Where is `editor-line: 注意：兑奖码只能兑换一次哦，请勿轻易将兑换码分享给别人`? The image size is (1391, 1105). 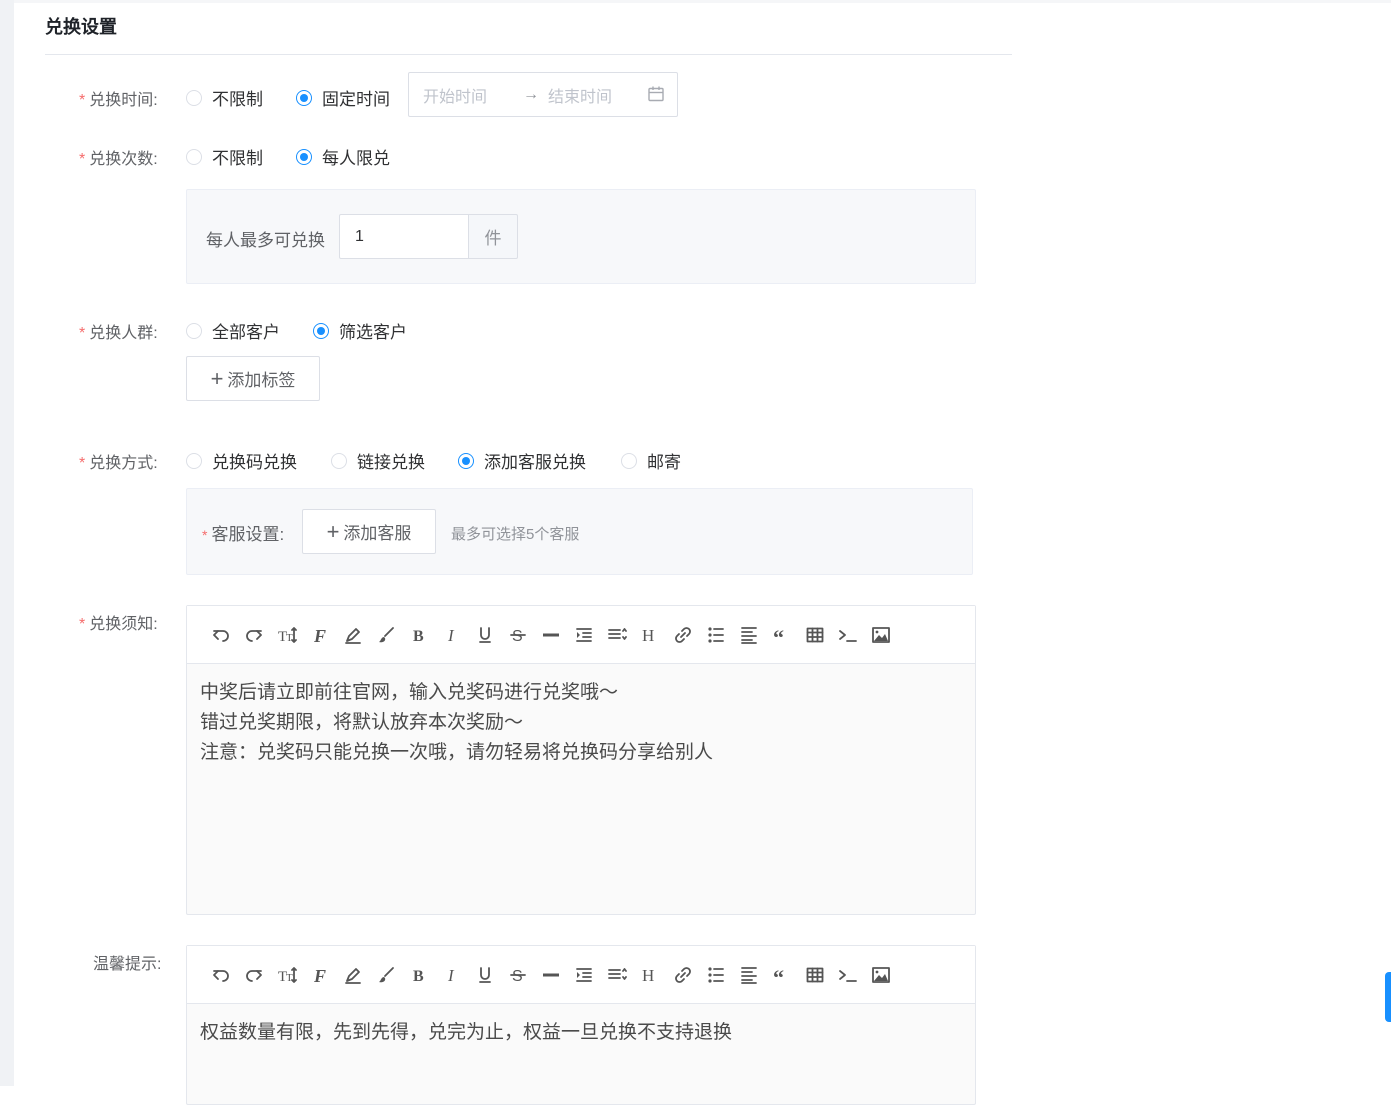
editor-line: 注意：兑奖码只能兑换一次哦，请勿轻易将兑换码分享给别人 is located at coordinates (581, 753).